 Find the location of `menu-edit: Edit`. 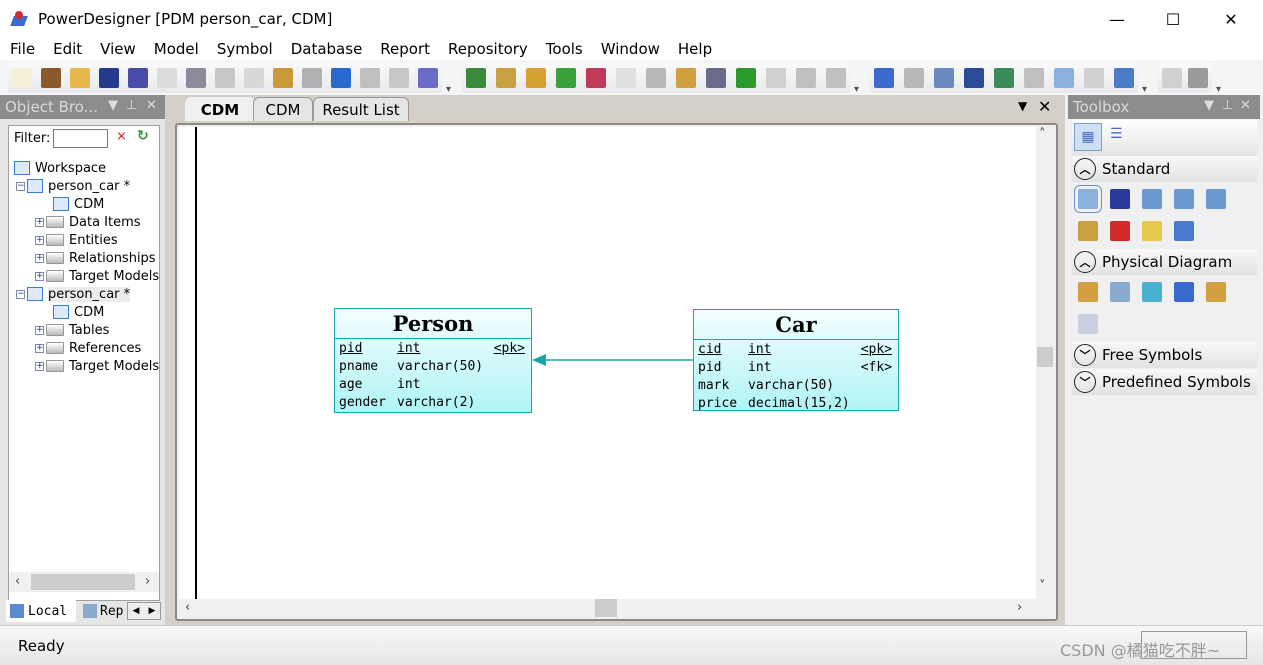

menu-edit: Edit is located at coordinates (66, 49).